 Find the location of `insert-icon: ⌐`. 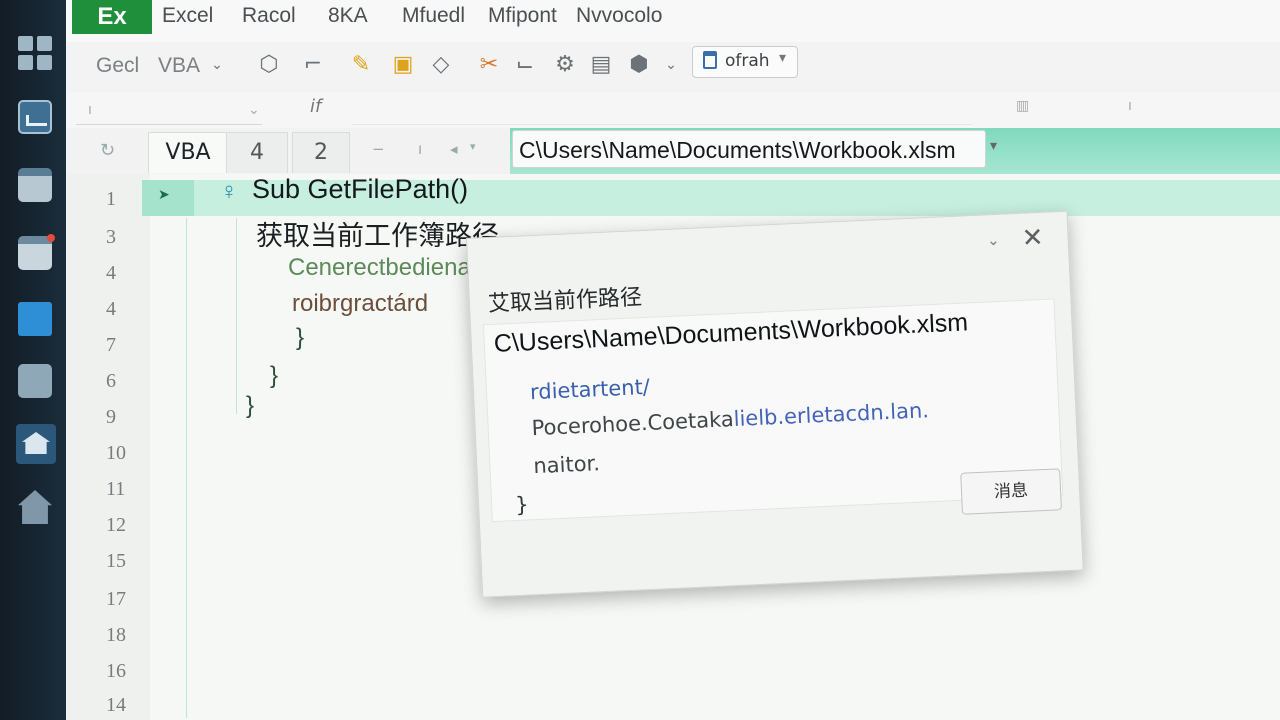

insert-icon: ⌐ is located at coordinates (313, 65).